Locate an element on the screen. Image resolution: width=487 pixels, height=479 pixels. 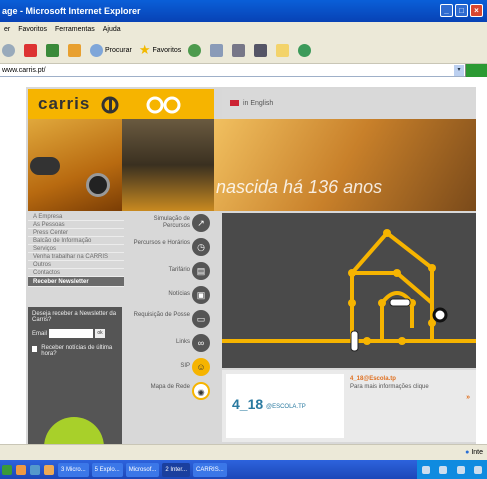
star-icon: ★ is located at coordinates (144, 49).